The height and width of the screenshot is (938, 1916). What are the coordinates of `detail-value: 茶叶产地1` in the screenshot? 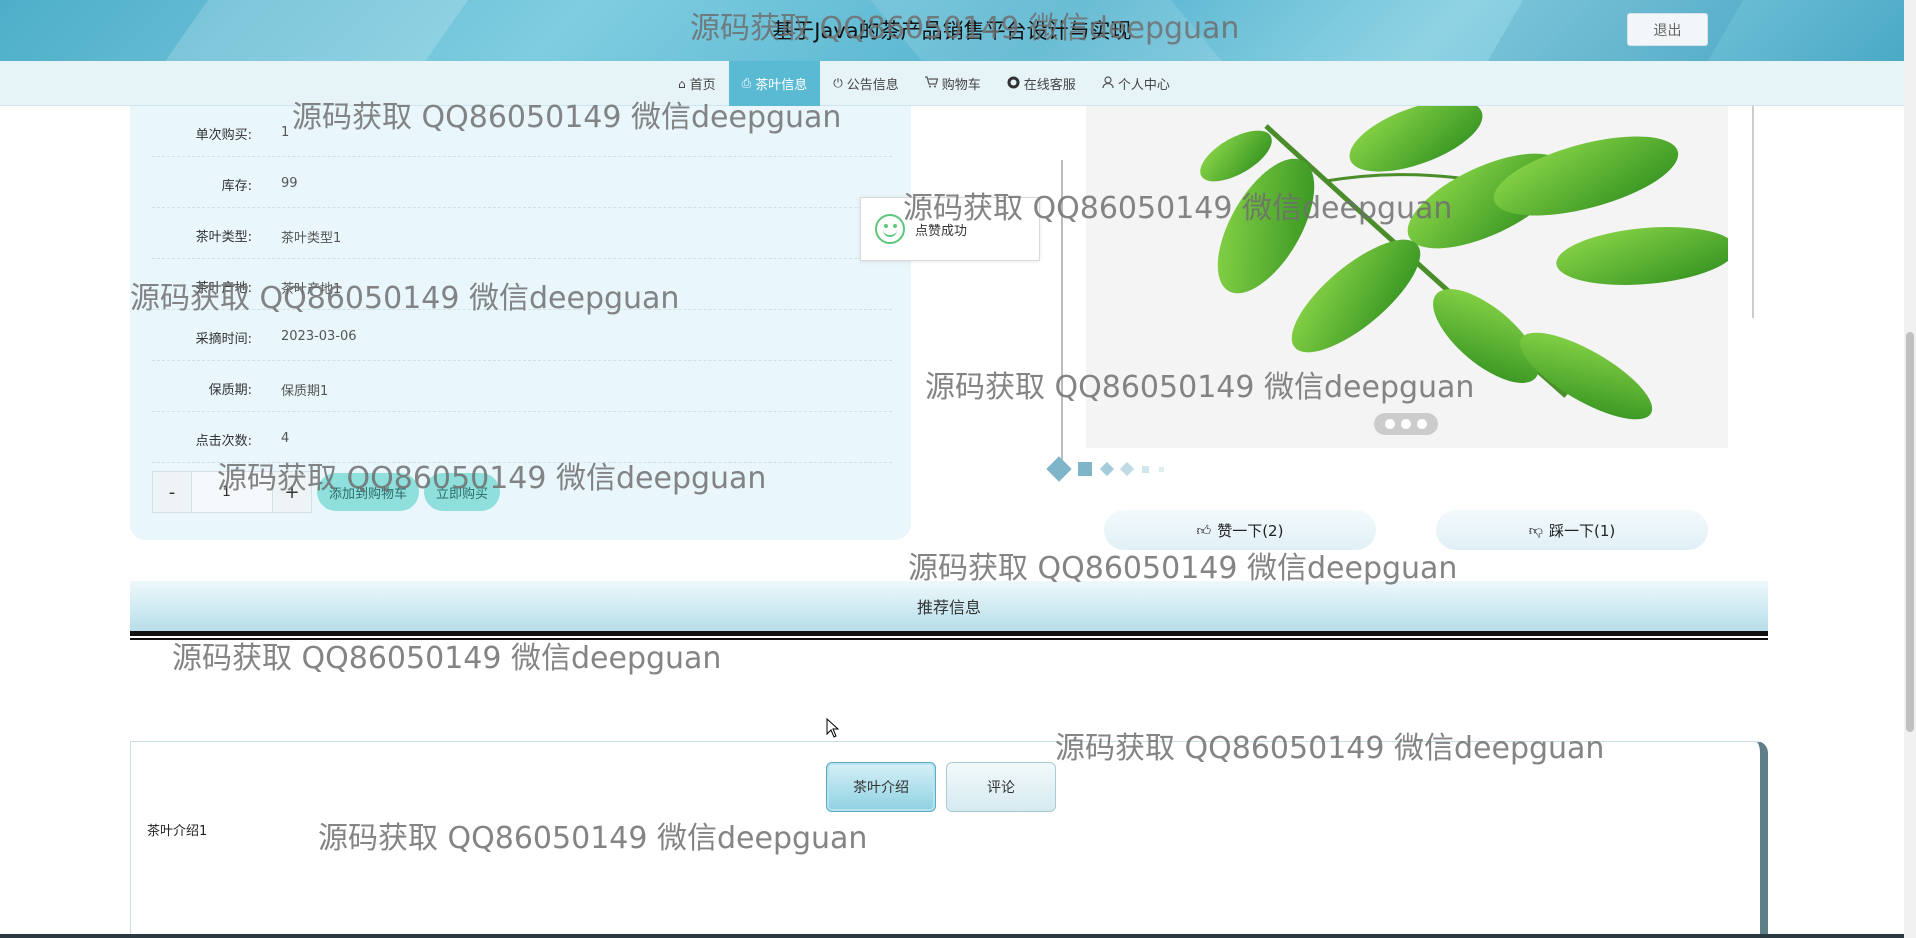 It's located at (311, 289).